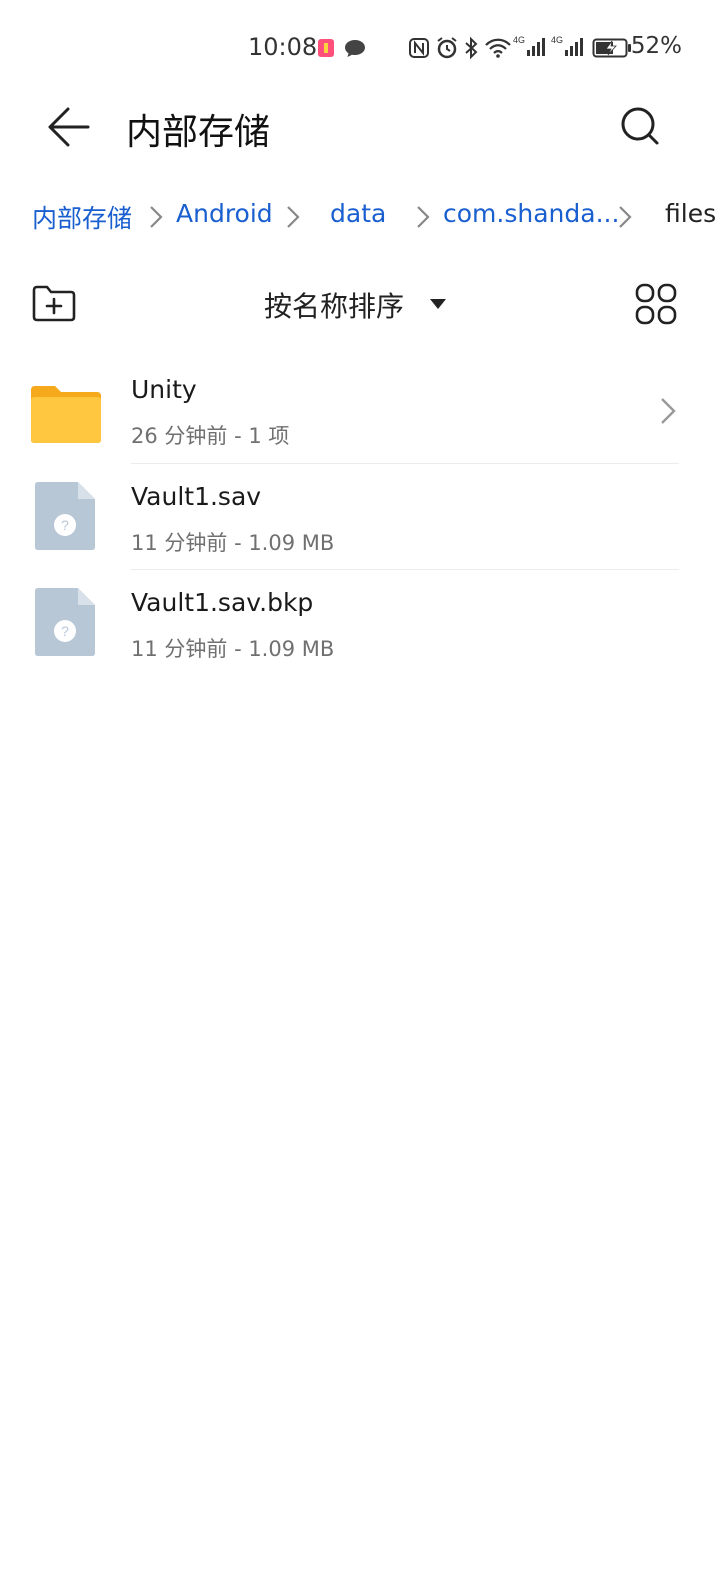  I want to click on signal-2-icon: 4G, so click(568, 48).